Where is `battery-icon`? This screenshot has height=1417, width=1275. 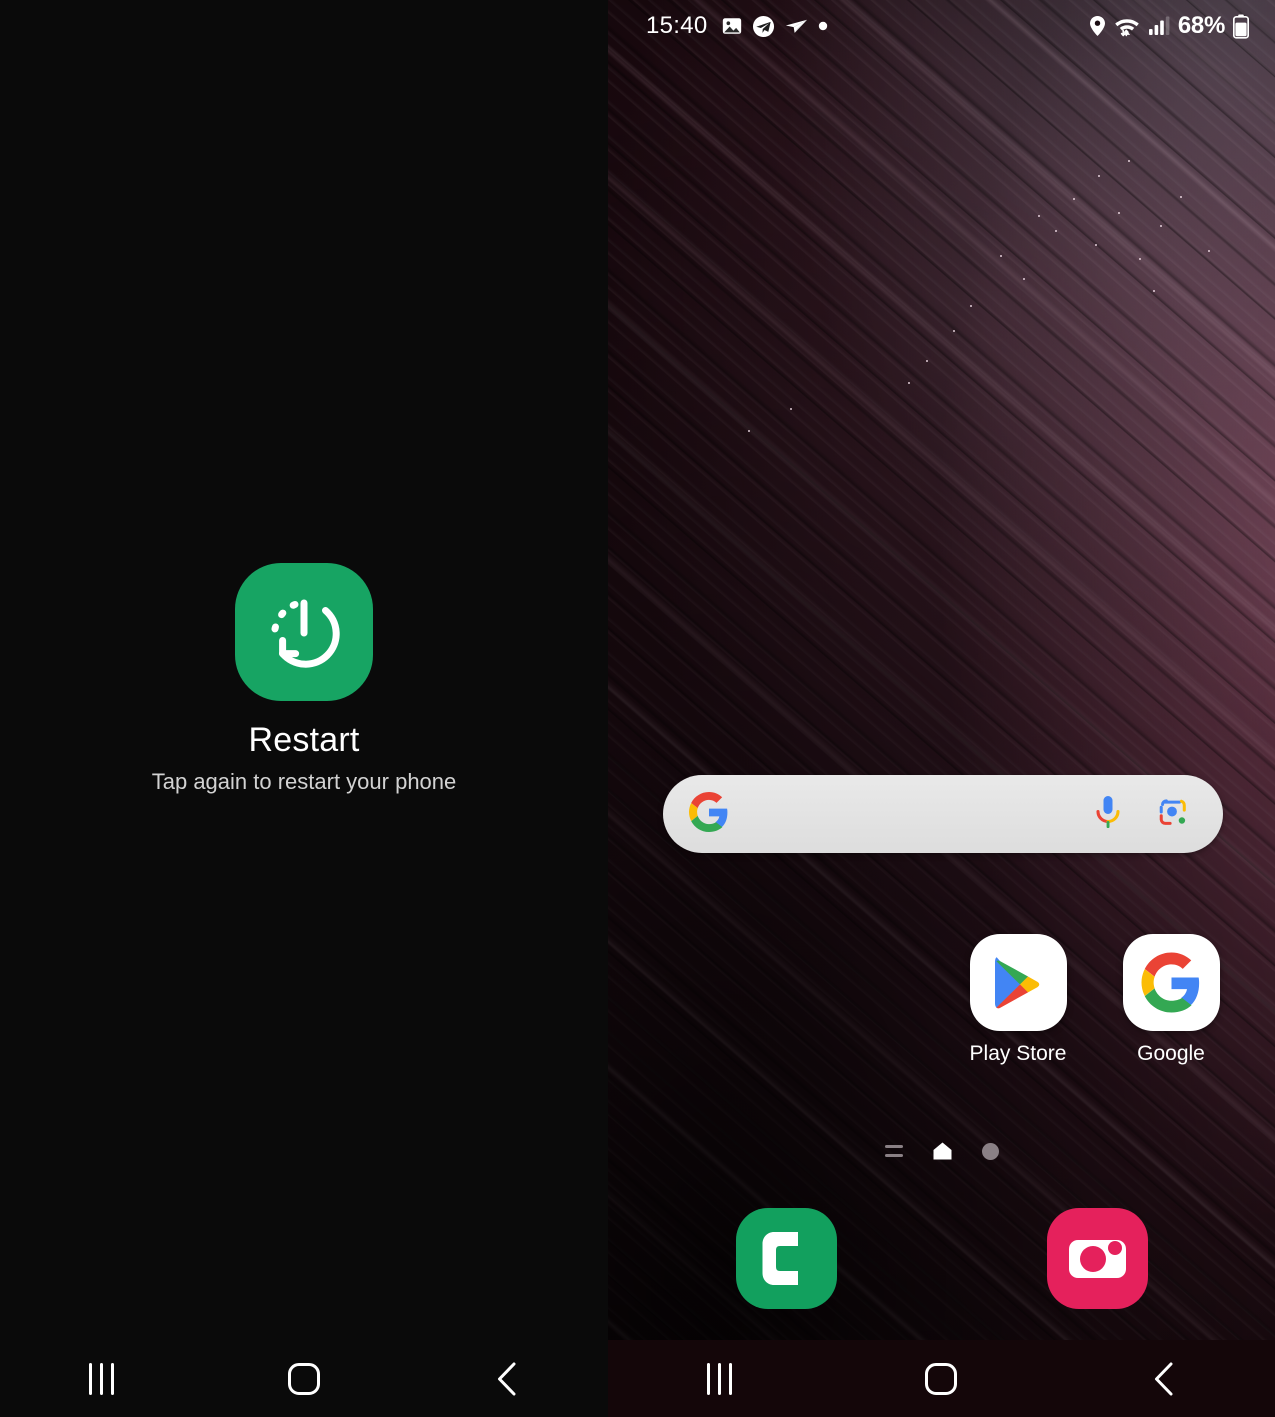
battery-icon is located at coordinates (1241, 26).